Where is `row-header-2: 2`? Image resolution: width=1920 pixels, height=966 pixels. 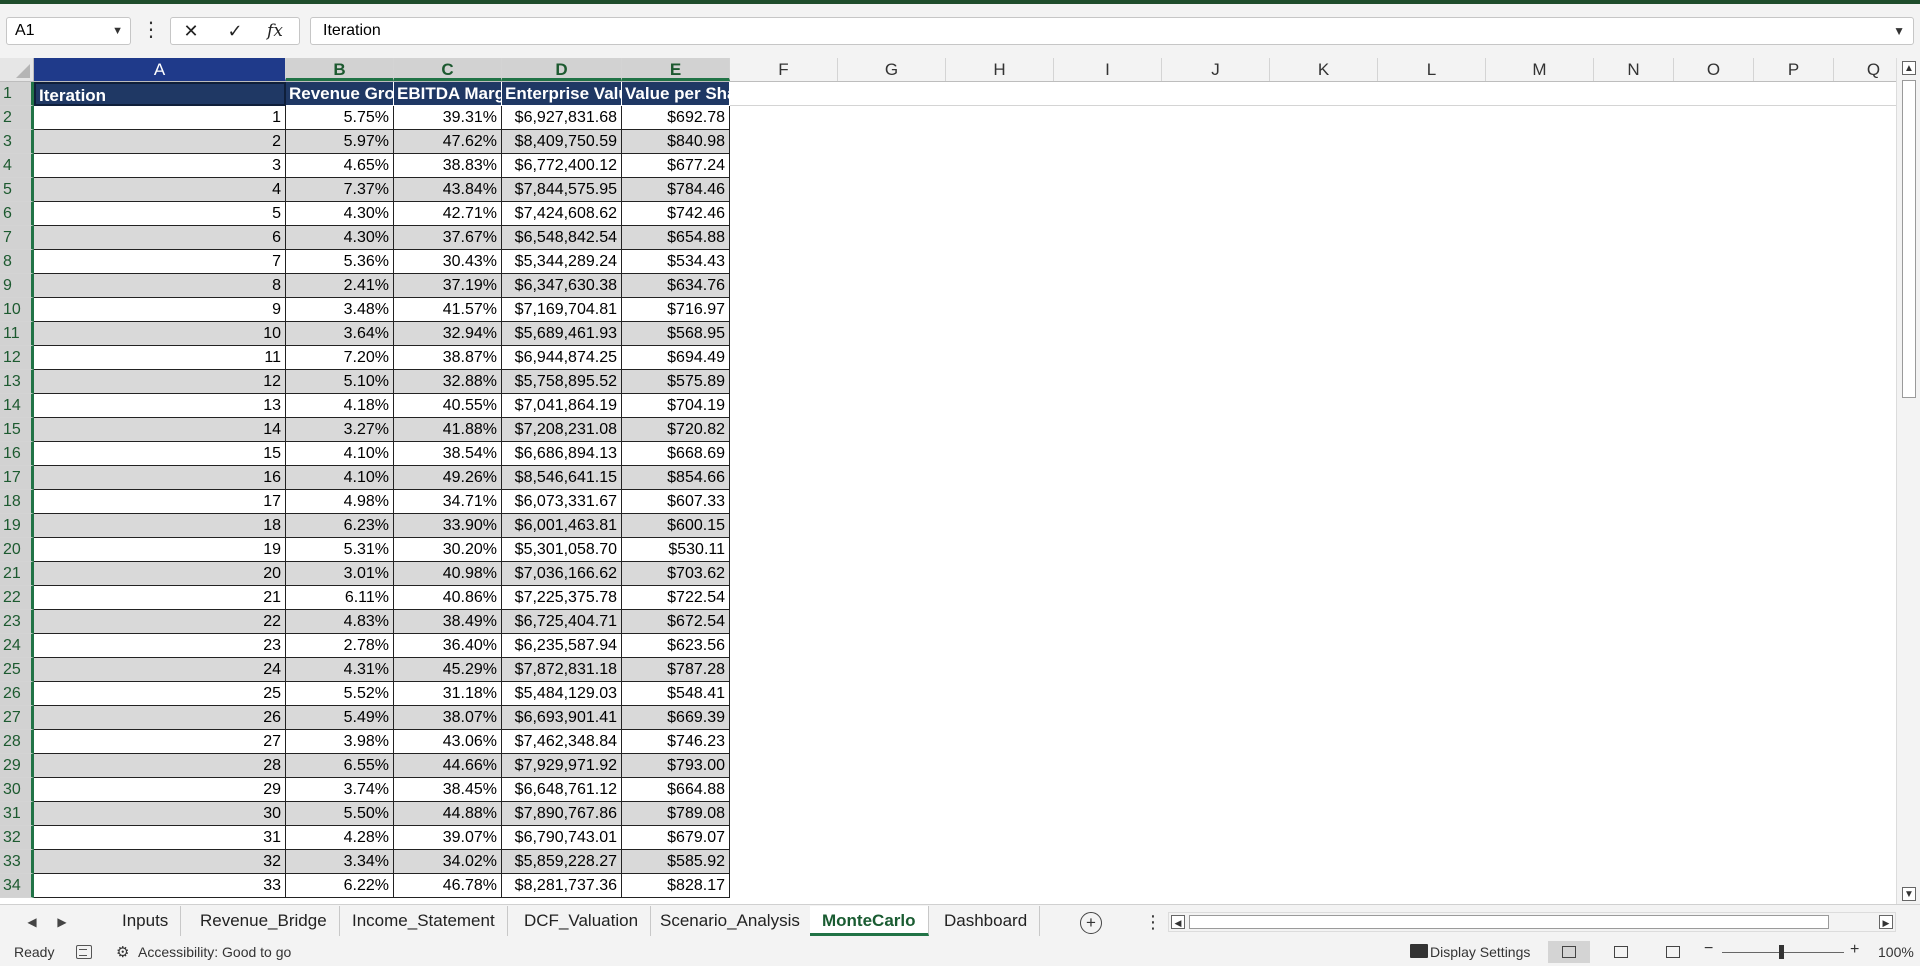
row-header-2: 2 is located at coordinates (17, 118).